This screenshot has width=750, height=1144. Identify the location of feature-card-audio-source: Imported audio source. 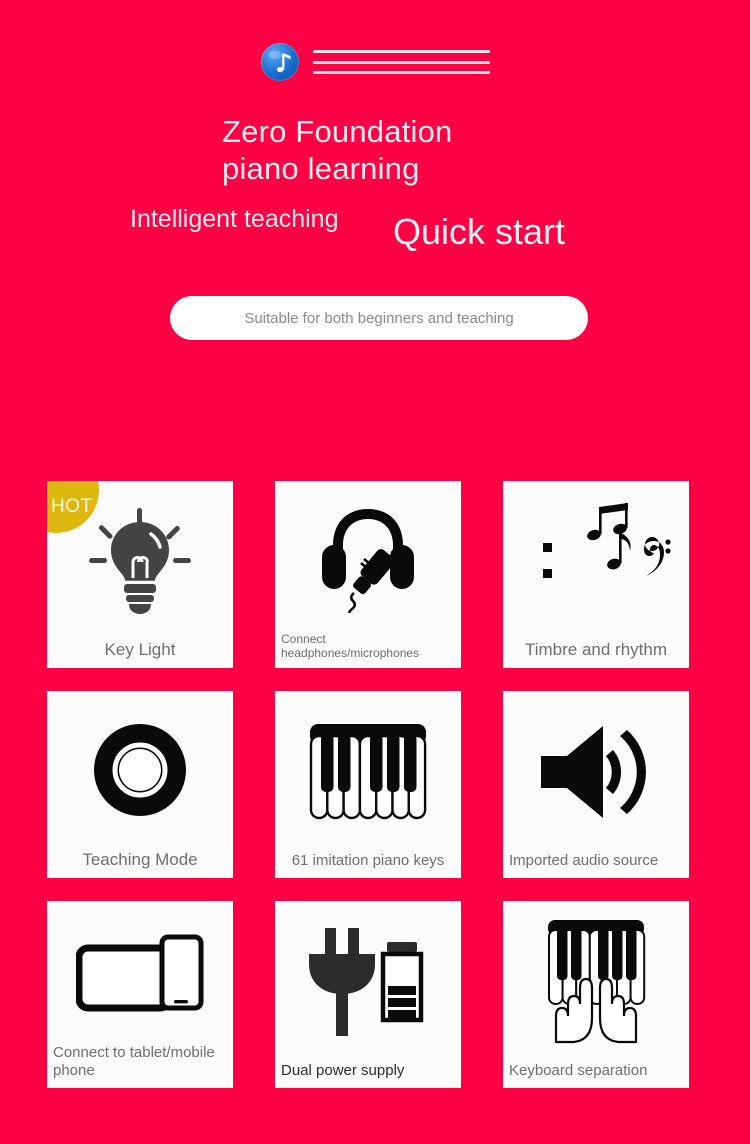
(596, 784).